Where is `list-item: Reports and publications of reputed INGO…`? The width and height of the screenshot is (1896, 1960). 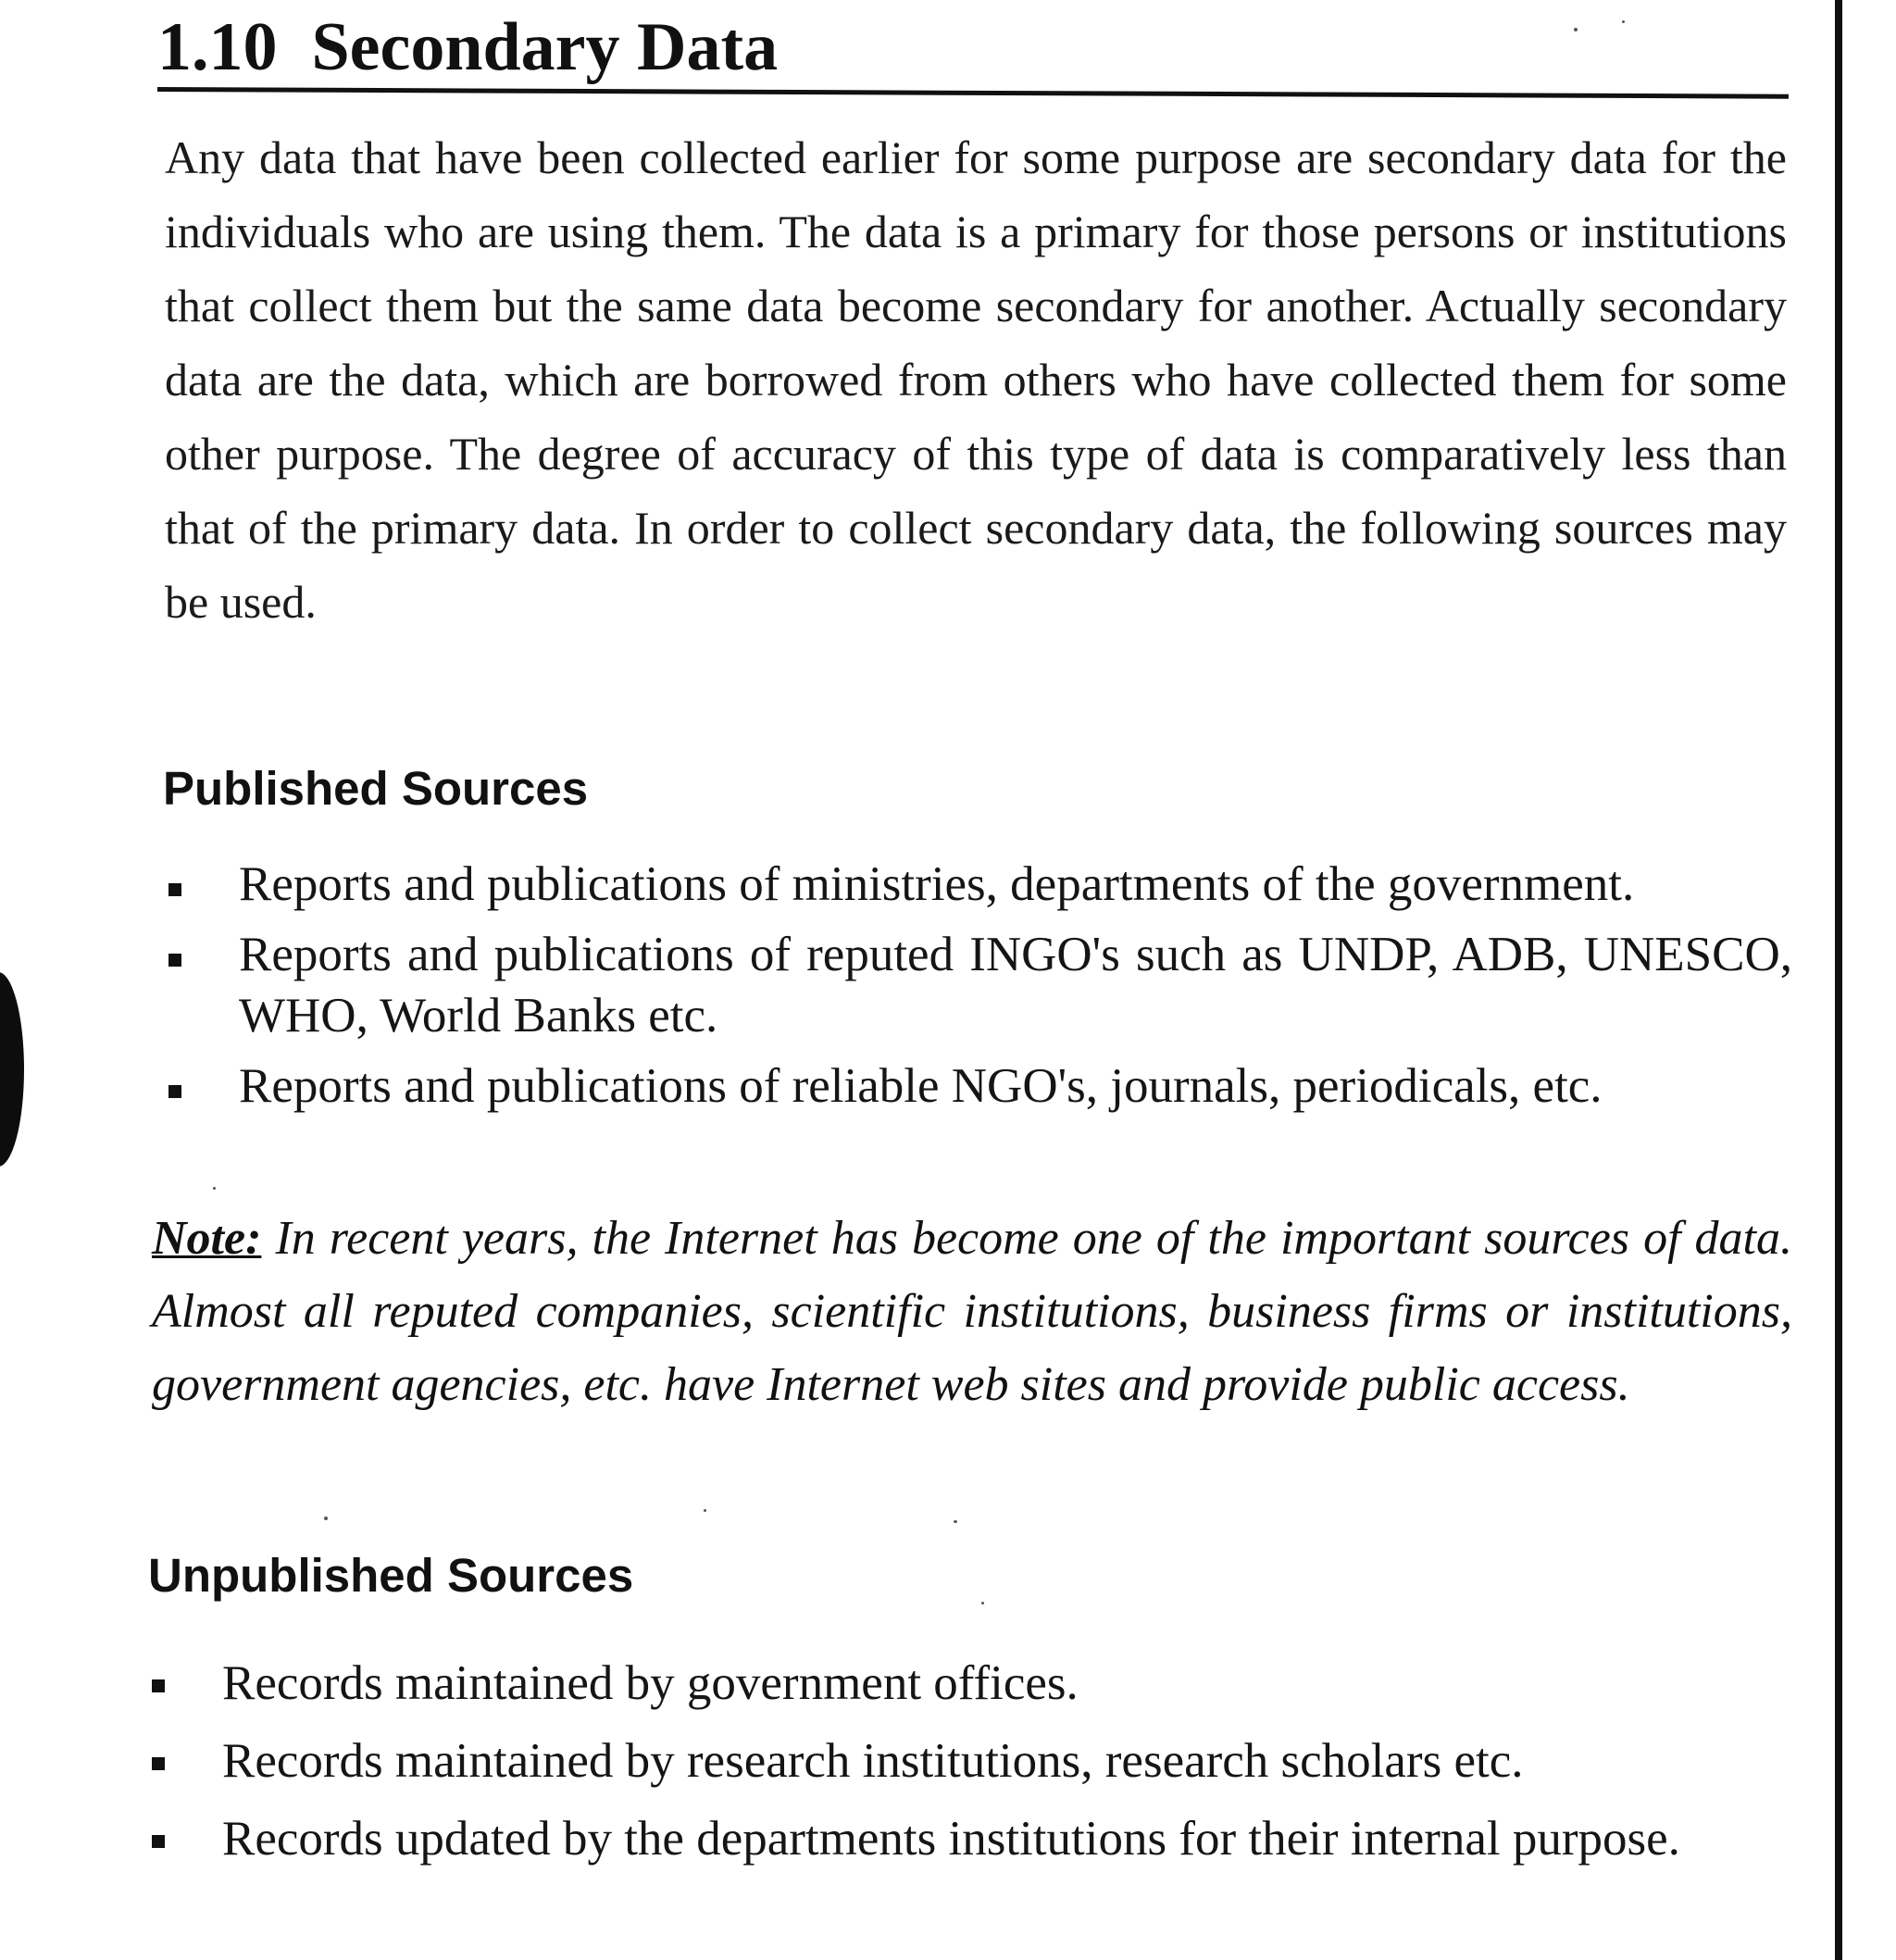 list-item: Reports and publications of reputed INGO… is located at coordinates (978, 985).